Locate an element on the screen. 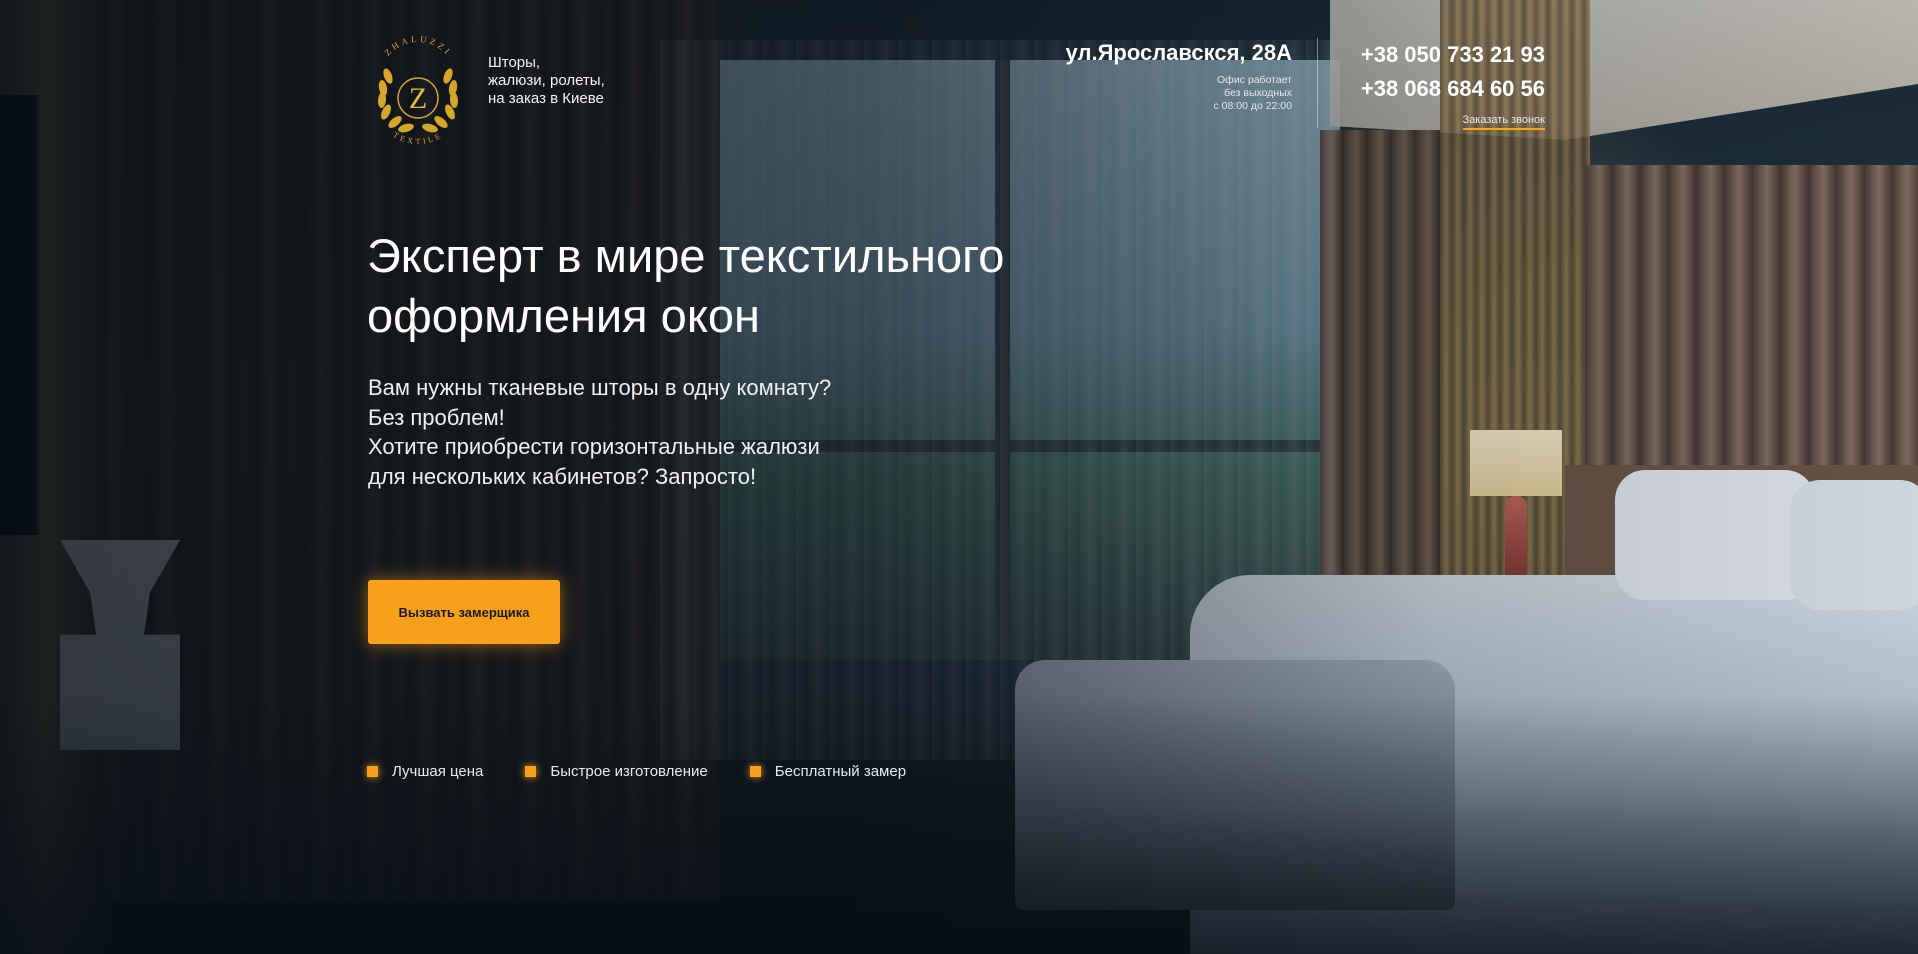 Image resolution: width=1918 pixels, height=954 pixels. address-street: ул.Ярославскся, 28А is located at coordinates (1178, 52).